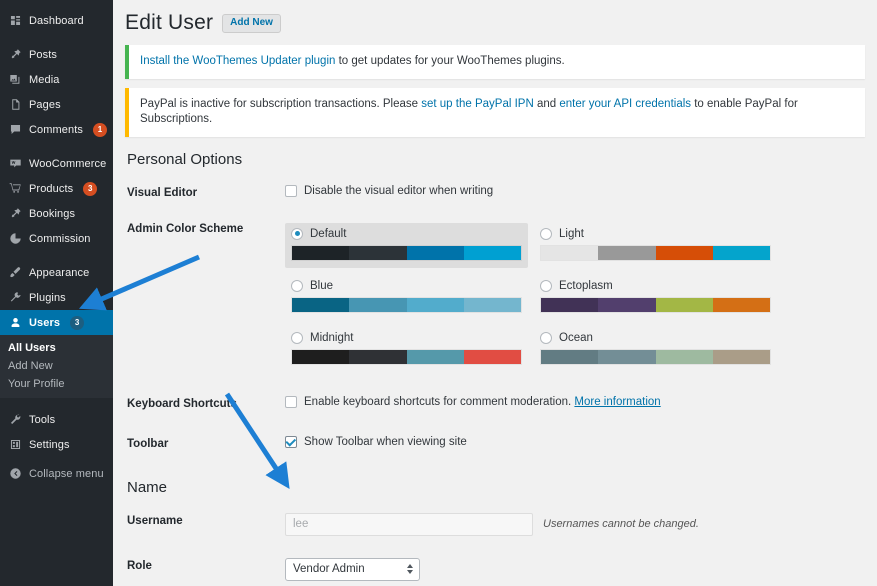 Image resolution: width=877 pixels, height=586 pixels. I want to click on color-scheme-ectoplasm: Ectoplasm, so click(655, 297).